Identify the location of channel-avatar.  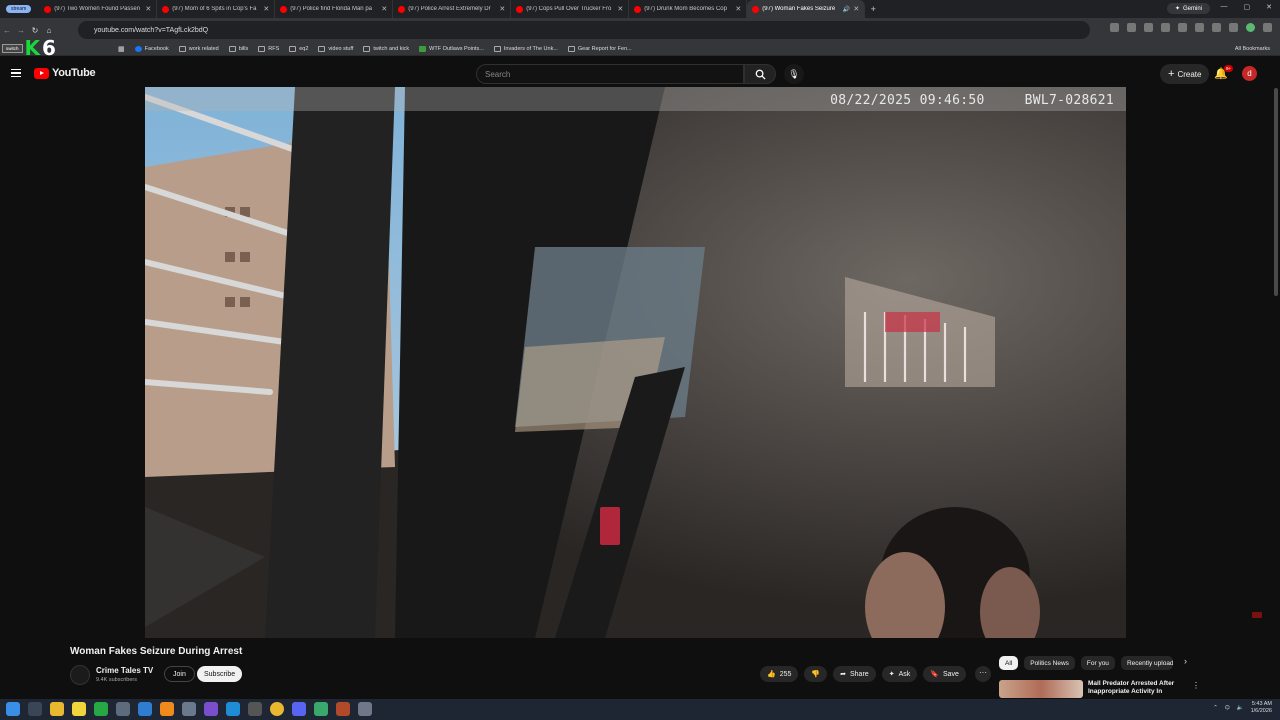
(80, 675).